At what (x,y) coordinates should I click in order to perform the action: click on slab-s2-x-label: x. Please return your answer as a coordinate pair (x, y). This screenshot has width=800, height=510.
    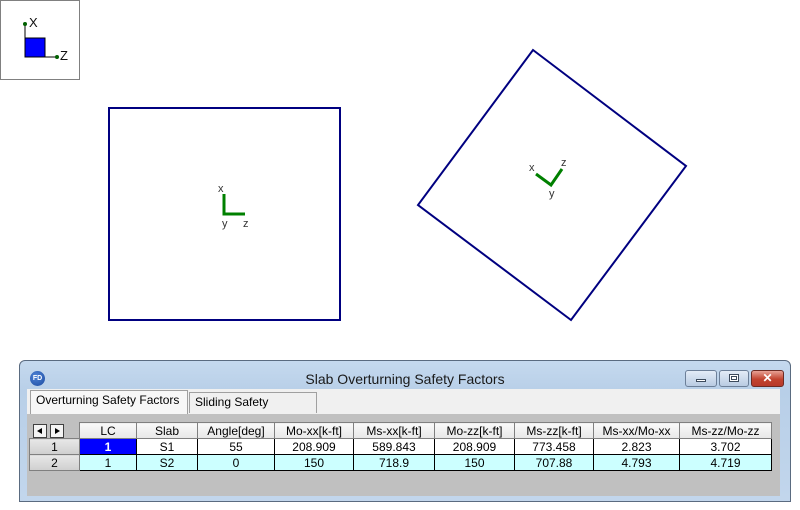
    Looking at the image, I should click on (221, 189).